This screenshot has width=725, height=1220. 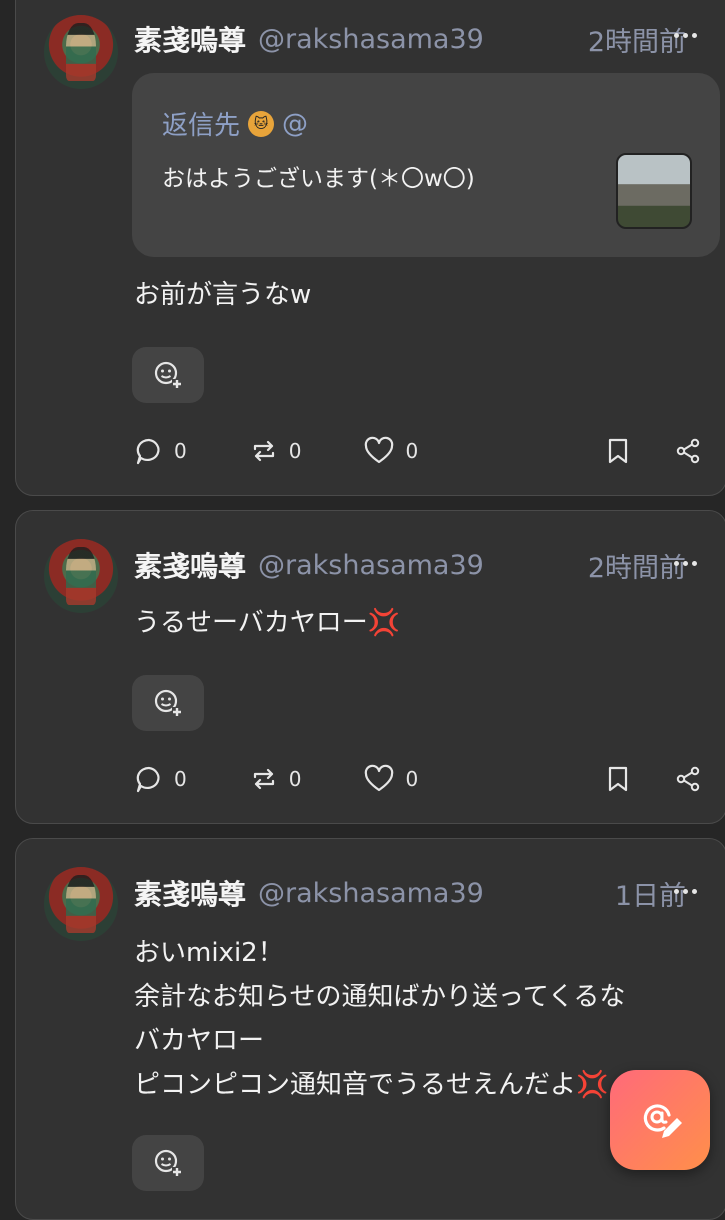 I want to click on post-text: お前が言うなw, so click(x=223, y=295).